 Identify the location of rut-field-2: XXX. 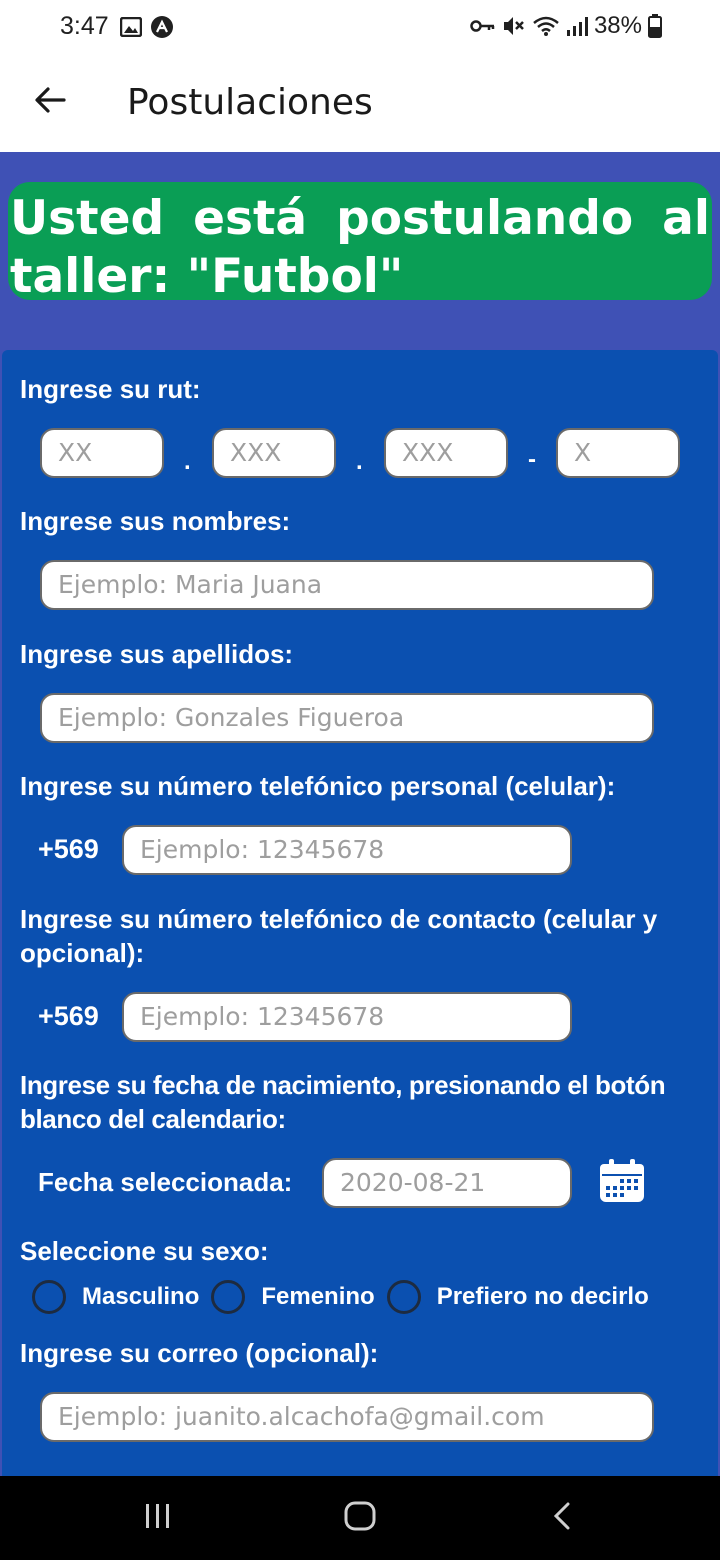
(274, 453).